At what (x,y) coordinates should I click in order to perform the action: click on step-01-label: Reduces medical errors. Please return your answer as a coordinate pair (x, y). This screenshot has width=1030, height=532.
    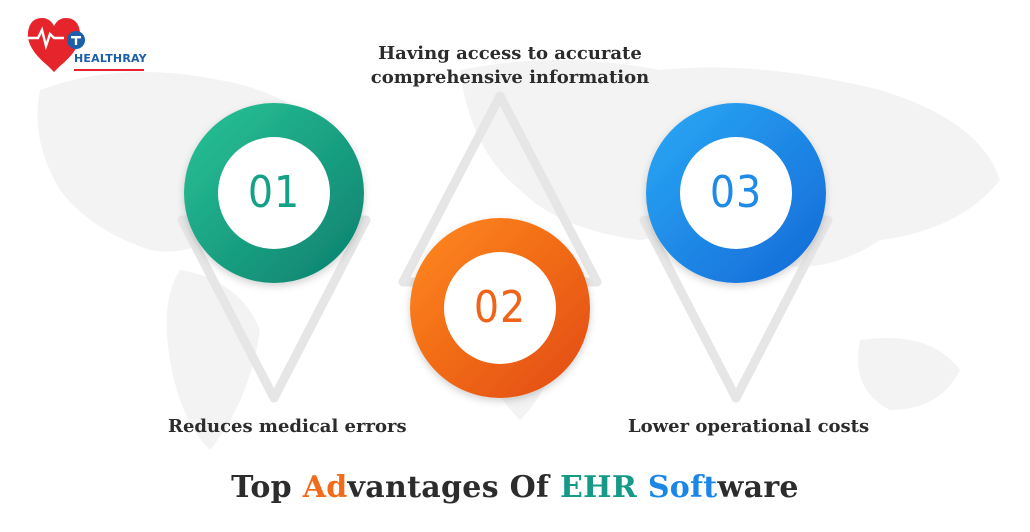
    Looking at the image, I should click on (287, 426).